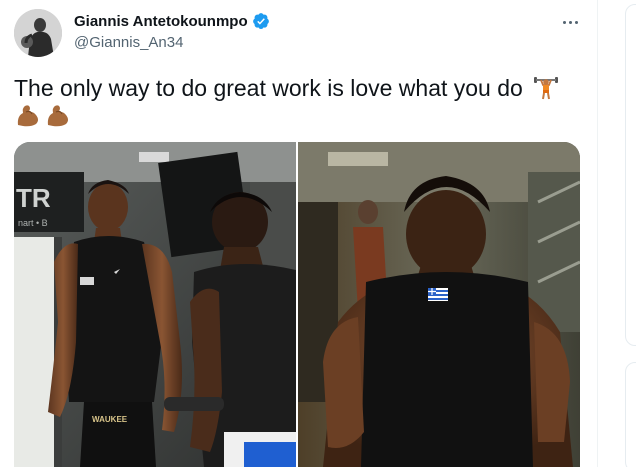 This screenshot has height=467, width=636. What do you see at coordinates (110, 419) in the screenshot?
I see `shorts-text: WAUKEE` at bounding box center [110, 419].